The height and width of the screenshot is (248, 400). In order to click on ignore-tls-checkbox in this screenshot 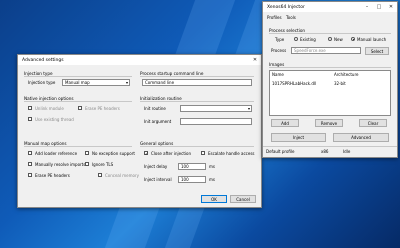, I will do `click(87, 164)`.